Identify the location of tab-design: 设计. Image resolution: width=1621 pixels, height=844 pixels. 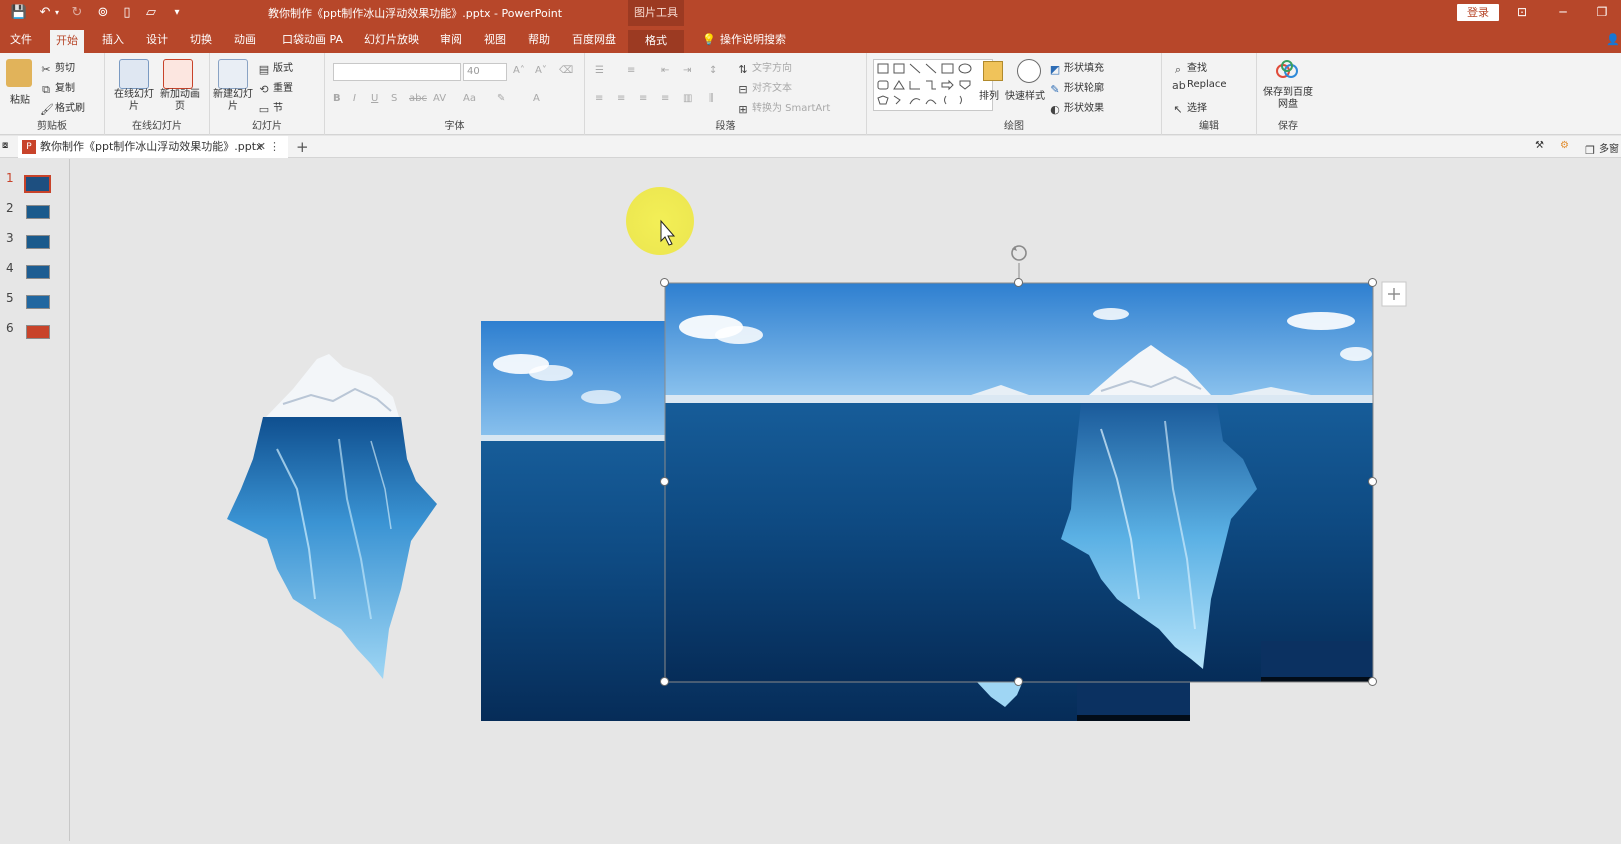
(157, 41).